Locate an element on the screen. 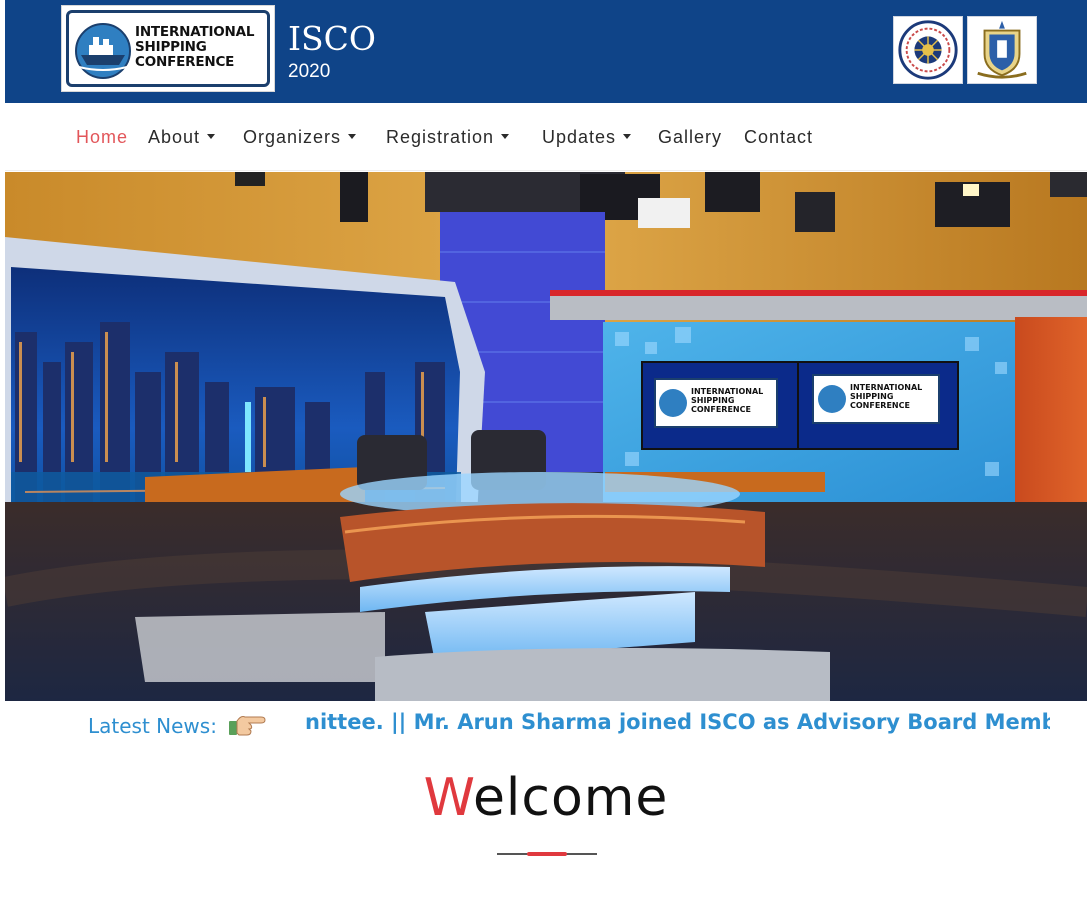 The image size is (1087, 900). screen-logo-line-6: CONFERENCE is located at coordinates (880, 405).